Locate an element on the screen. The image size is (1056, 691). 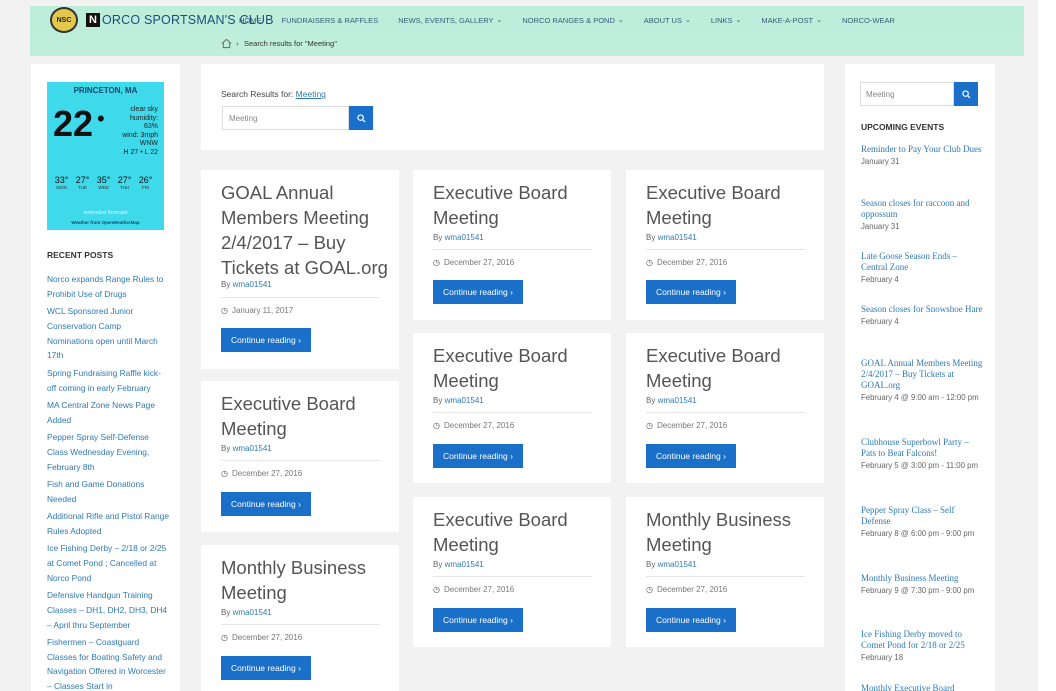
weather-condition-line: H 27 • L 22 is located at coordinates (141, 152).